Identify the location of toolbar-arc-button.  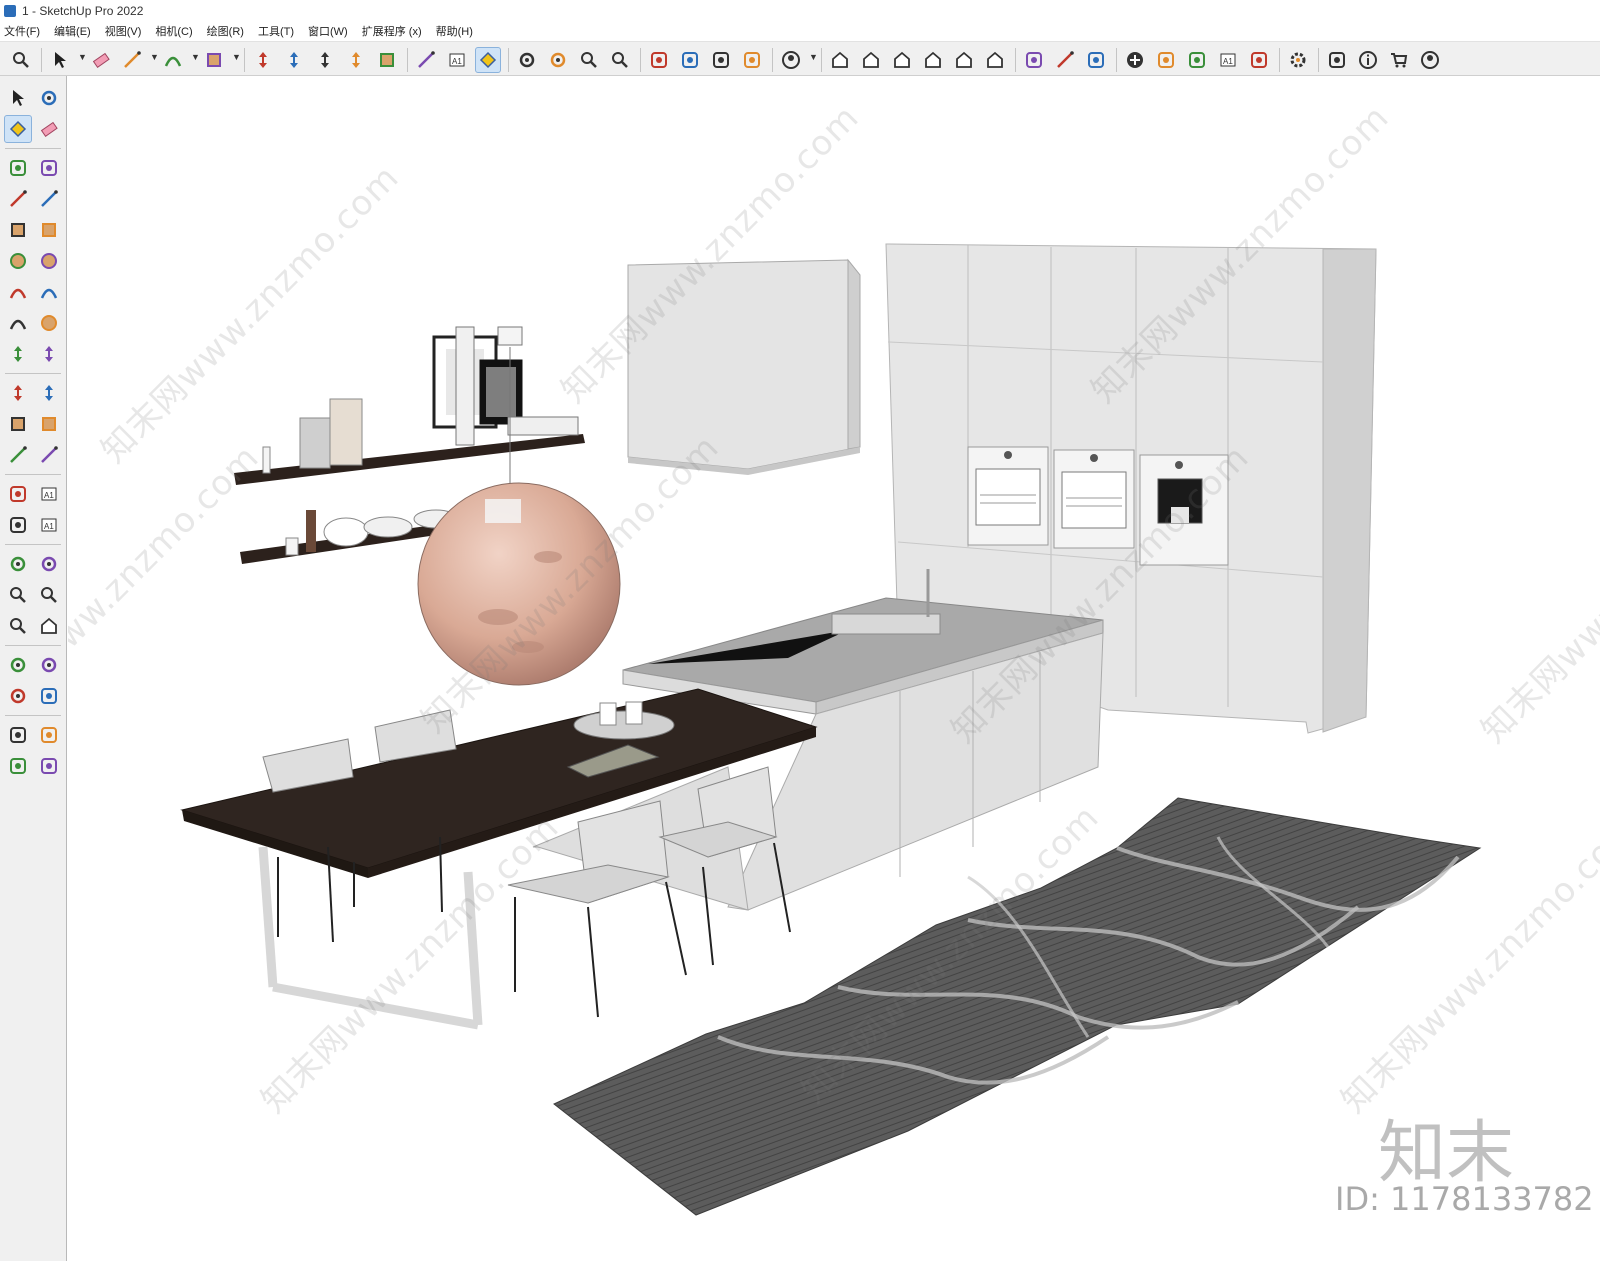
(173, 60).